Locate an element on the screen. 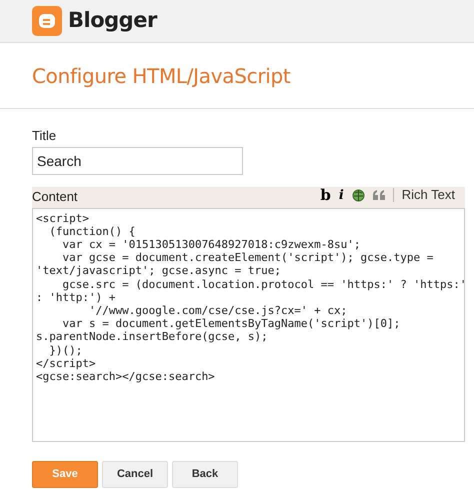  italic-button: i is located at coordinates (341, 195).